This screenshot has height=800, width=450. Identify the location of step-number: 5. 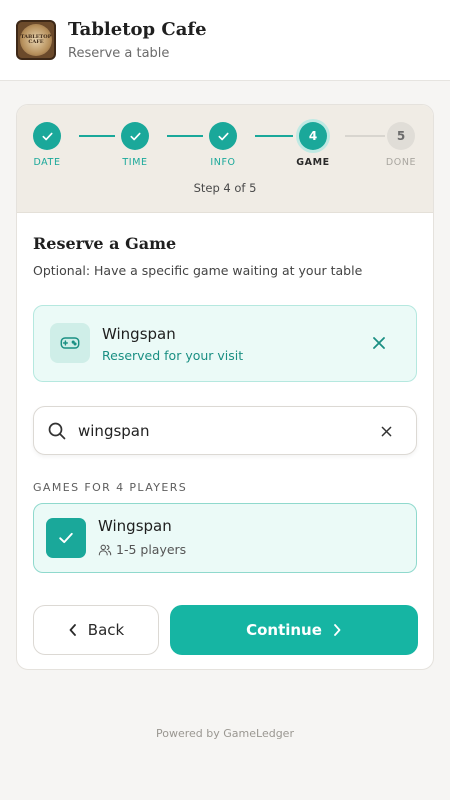
(401, 136).